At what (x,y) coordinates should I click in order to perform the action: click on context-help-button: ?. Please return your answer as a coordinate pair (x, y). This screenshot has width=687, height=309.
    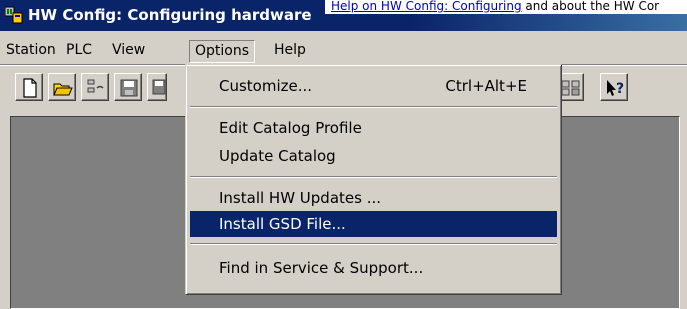
    Looking at the image, I should click on (614, 87).